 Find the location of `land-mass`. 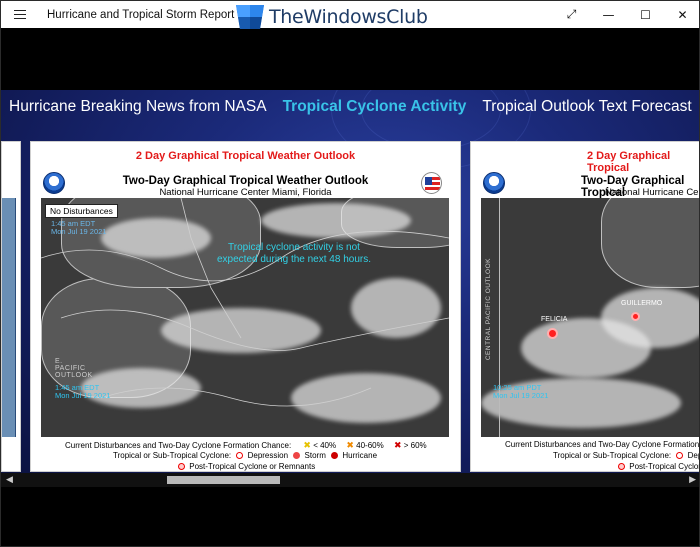

land-mass is located at coordinates (650, 243).